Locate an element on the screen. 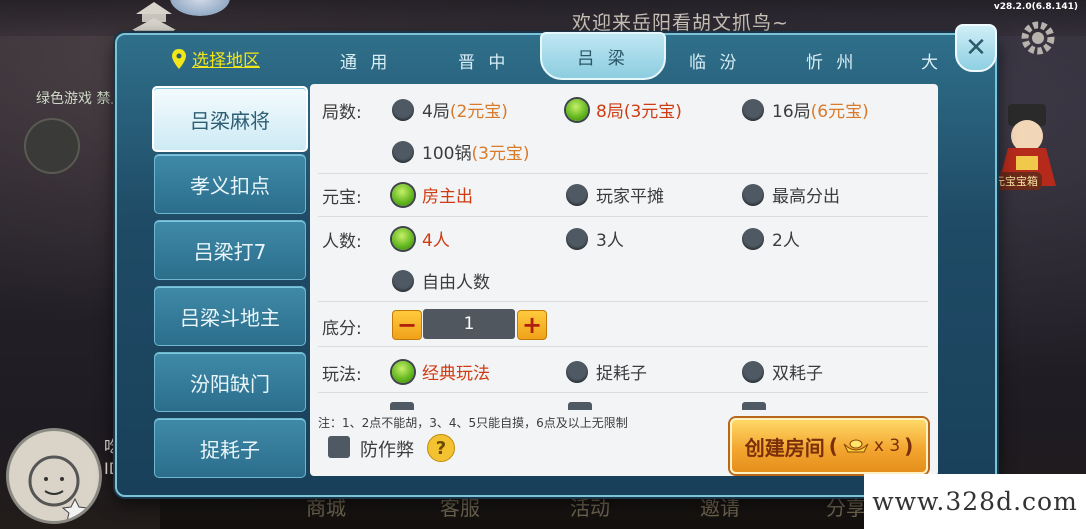  tab-lvliang: 吕 梁 is located at coordinates (603, 56).